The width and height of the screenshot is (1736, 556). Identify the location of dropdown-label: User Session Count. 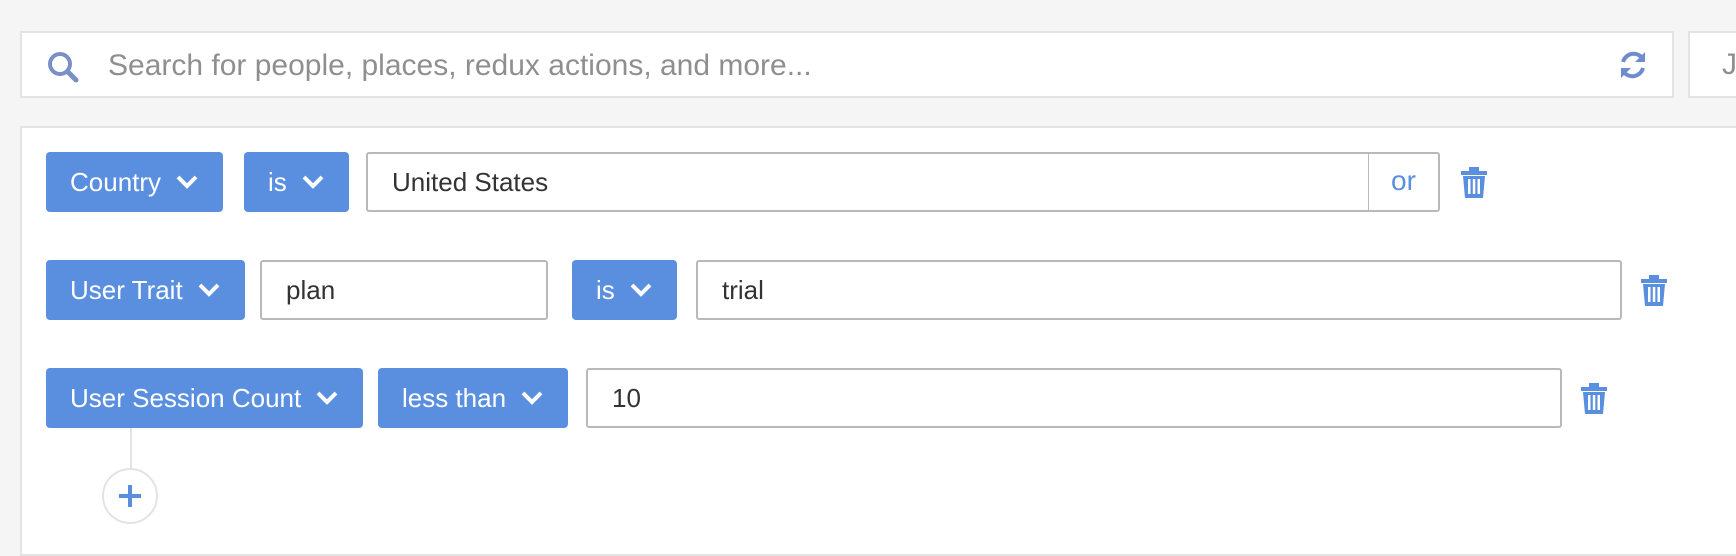
(186, 398).